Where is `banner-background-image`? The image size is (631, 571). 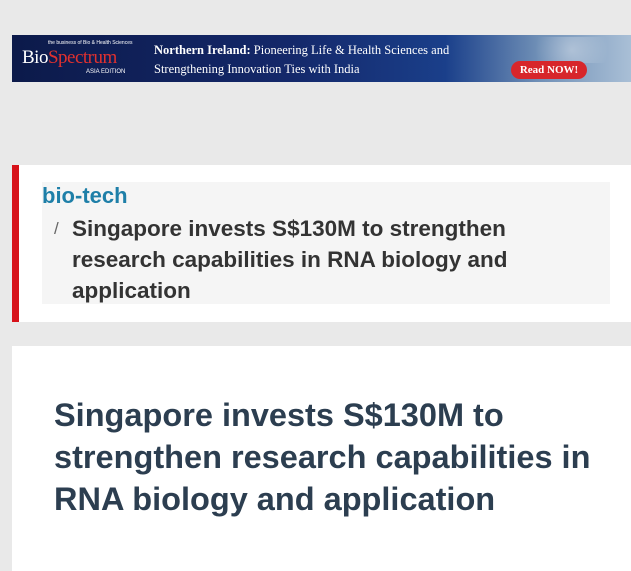
banner-background-image is located at coordinates (581, 50).